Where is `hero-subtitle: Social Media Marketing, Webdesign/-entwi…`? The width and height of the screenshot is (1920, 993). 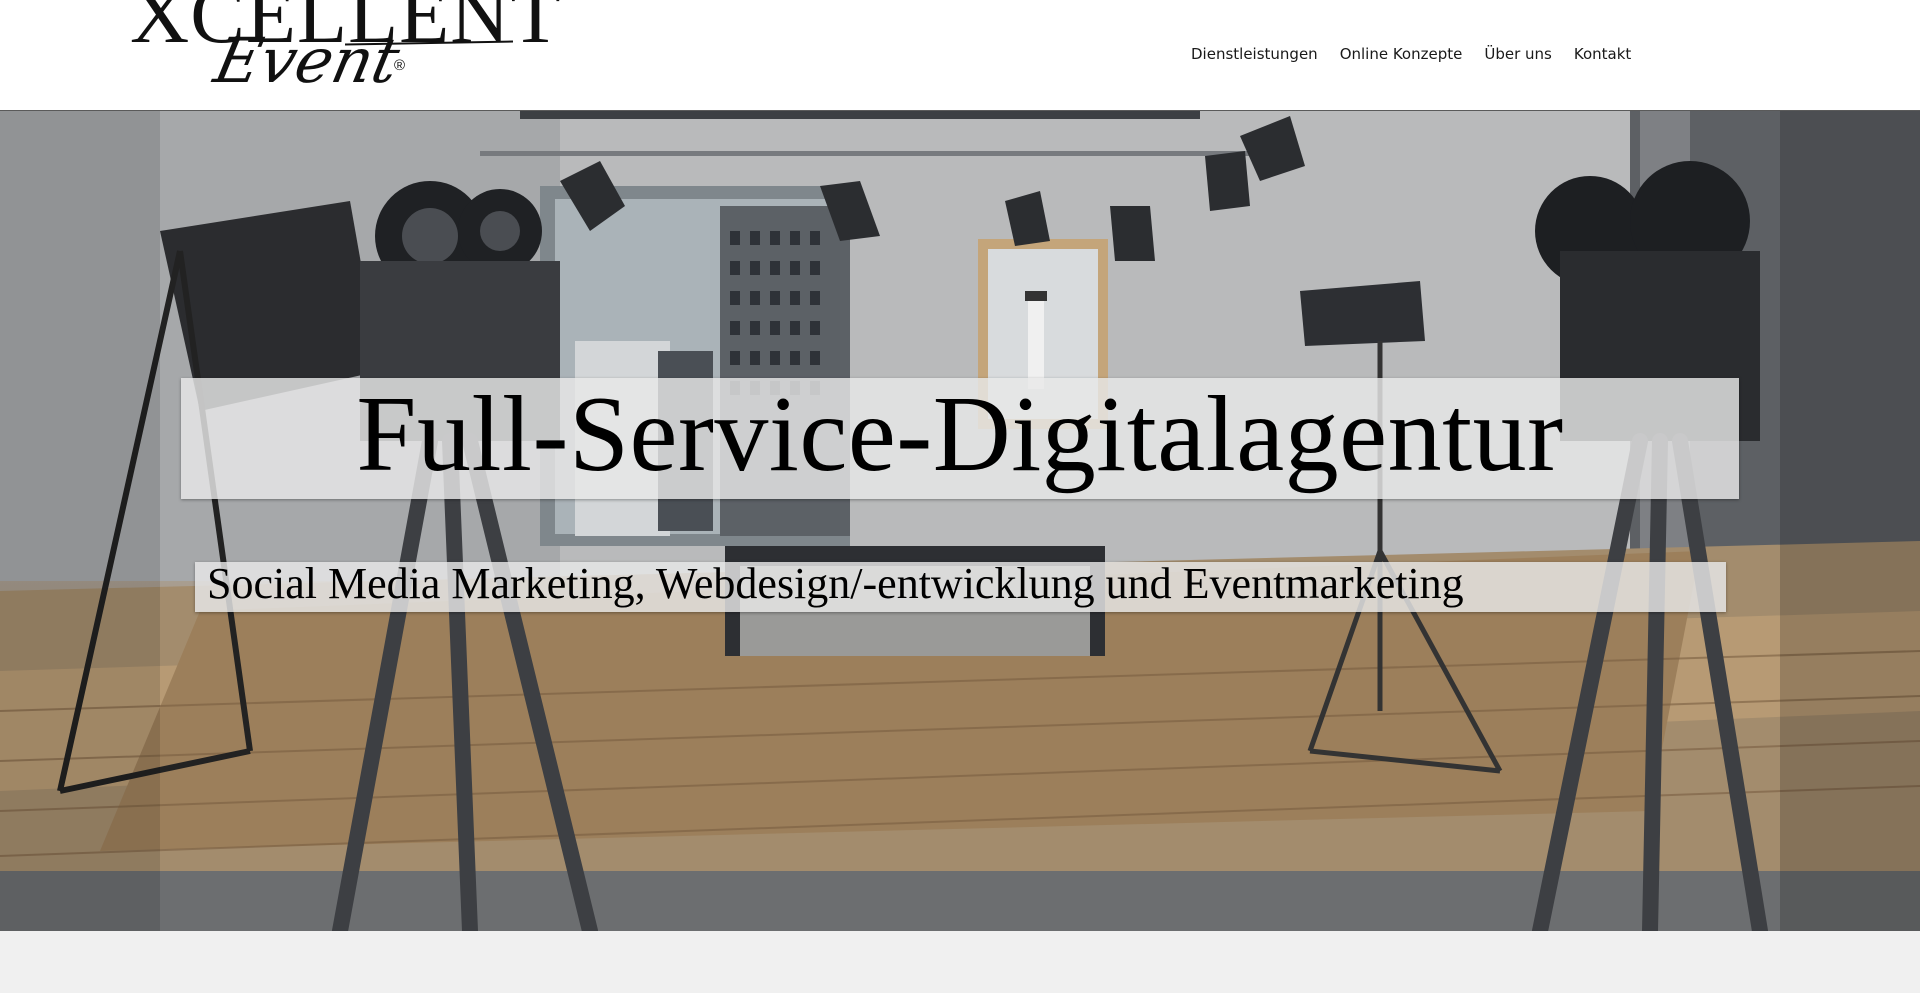 hero-subtitle: Social Media Marketing, Webdesign/-entwi… is located at coordinates (835, 583).